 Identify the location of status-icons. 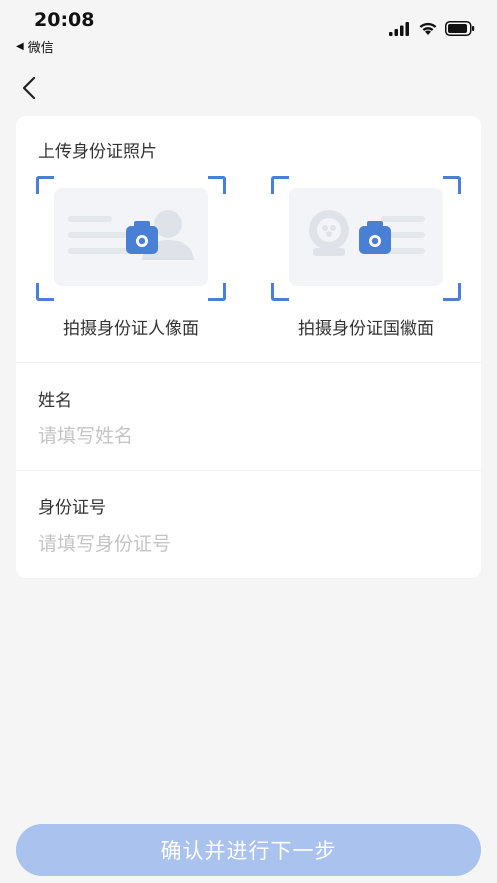
(432, 28).